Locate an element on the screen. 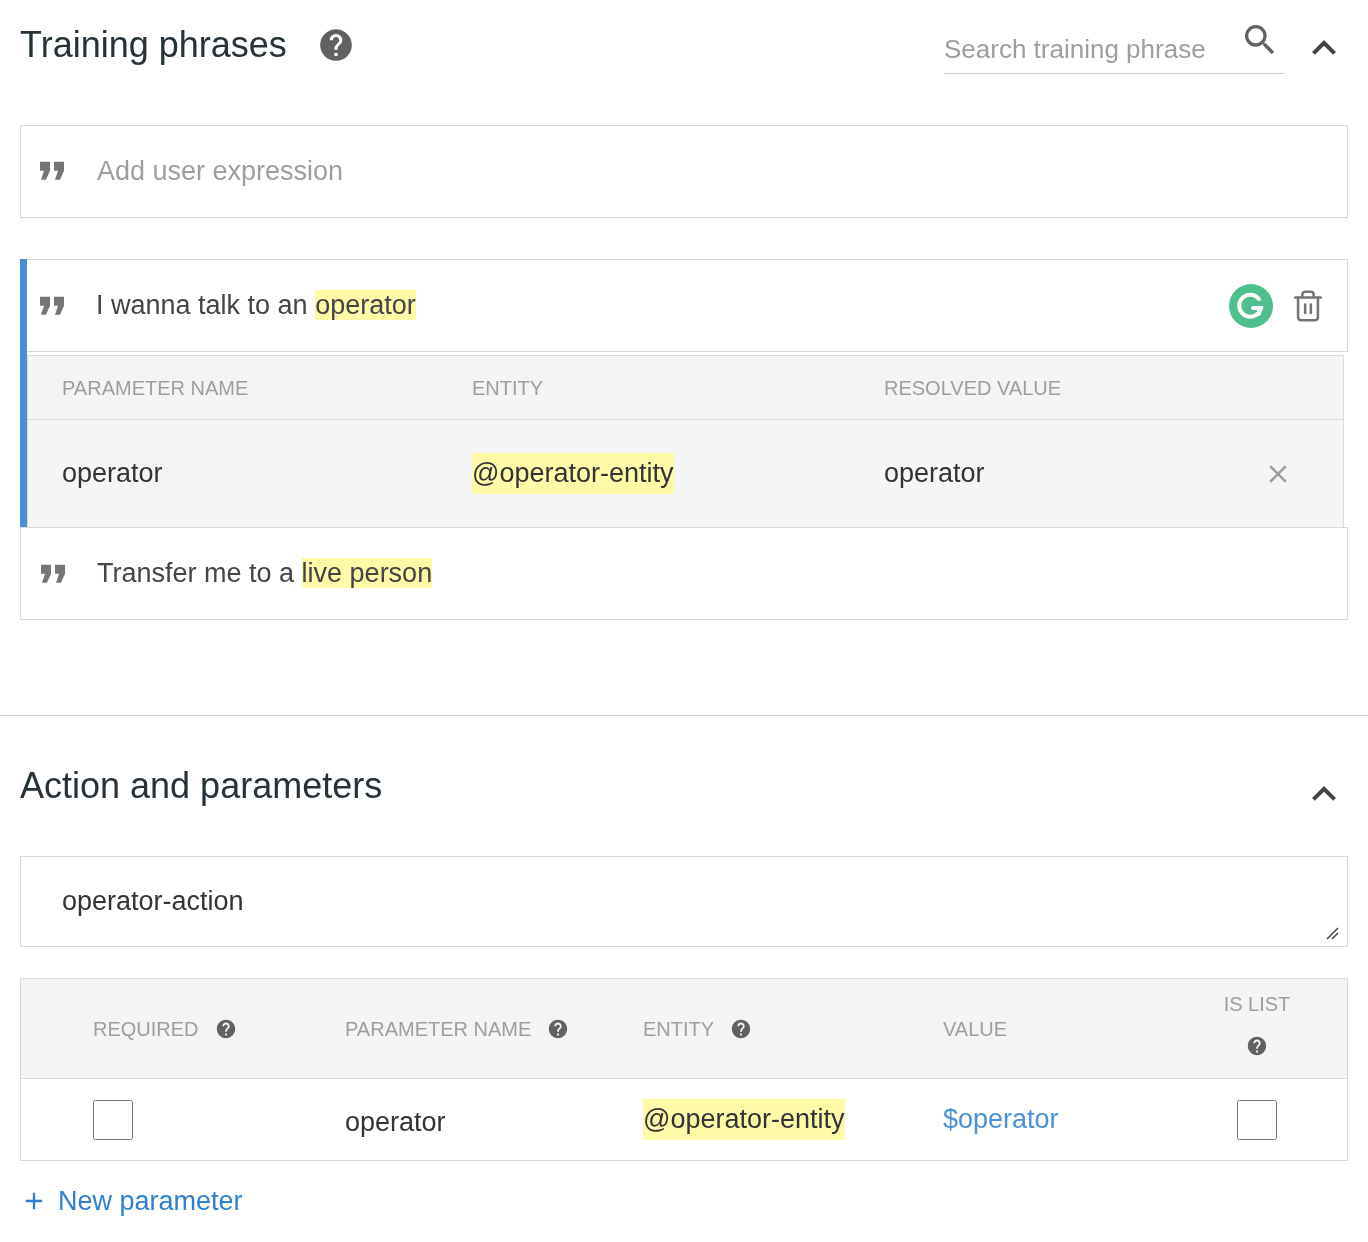 The image size is (1368, 1242). phrase-row: Transfer me to a live person is located at coordinates (684, 573).